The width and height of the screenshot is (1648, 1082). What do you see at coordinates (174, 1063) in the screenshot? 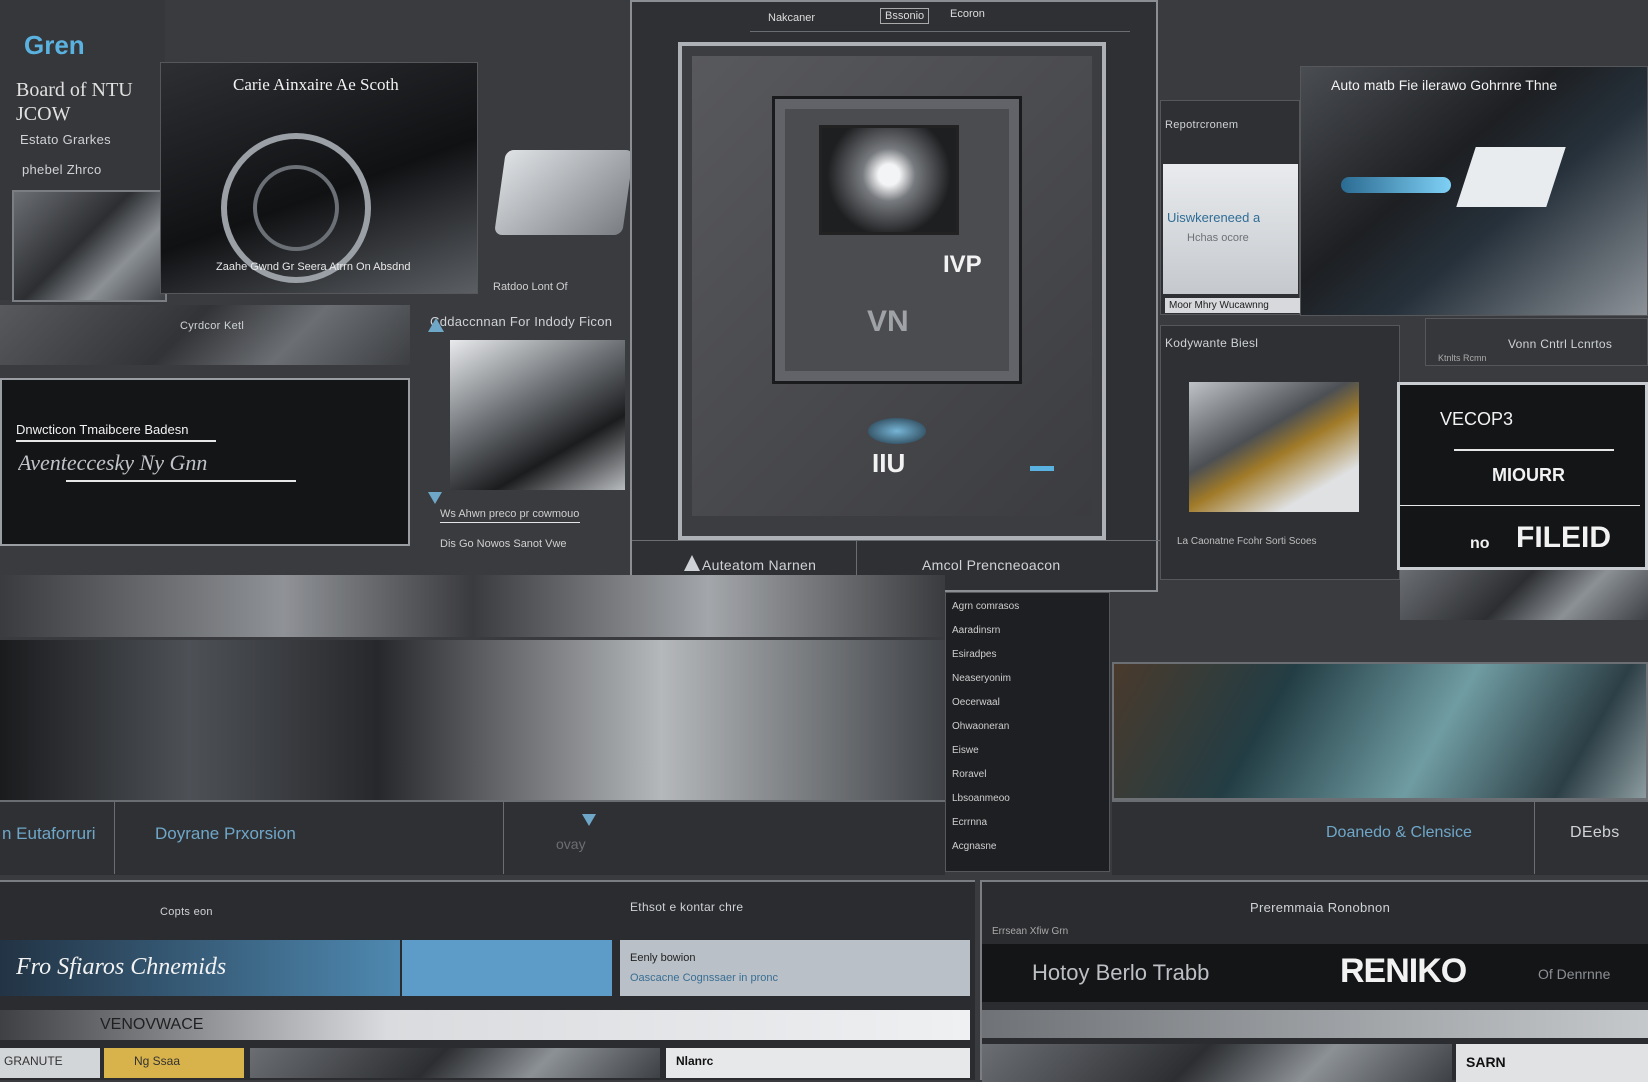
I see `chip: Ng Ssaa` at bounding box center [174, 1063].